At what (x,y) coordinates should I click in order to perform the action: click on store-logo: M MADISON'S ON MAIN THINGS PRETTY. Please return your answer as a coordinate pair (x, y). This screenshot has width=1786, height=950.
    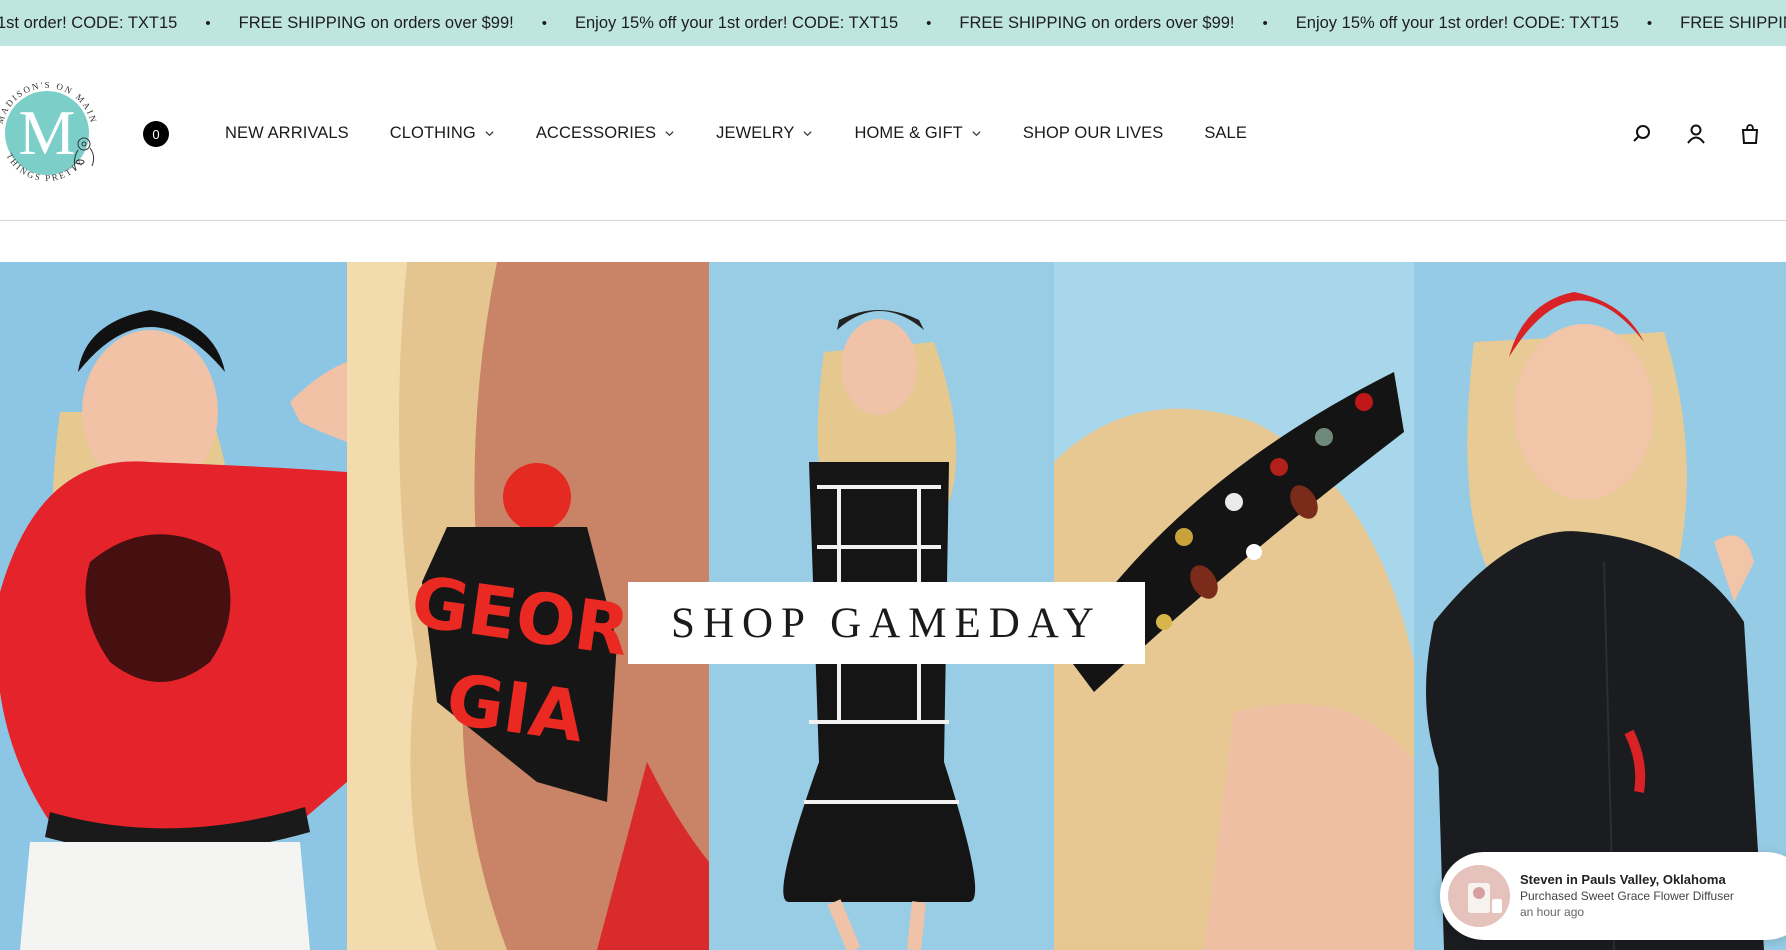
    Looking at the image, I should click on (53, 133).